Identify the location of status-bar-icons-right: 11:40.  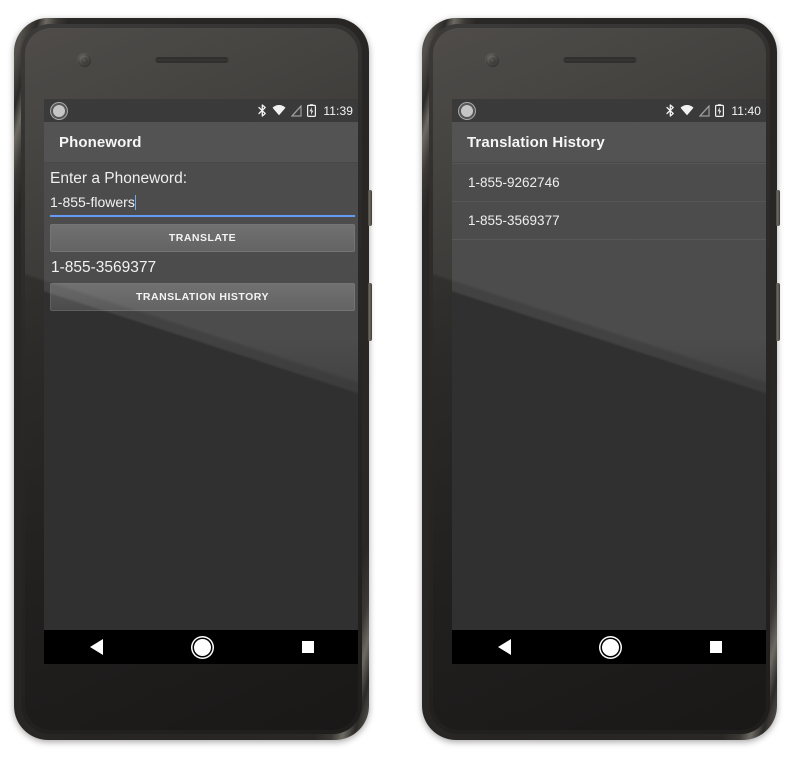
(713, 111).